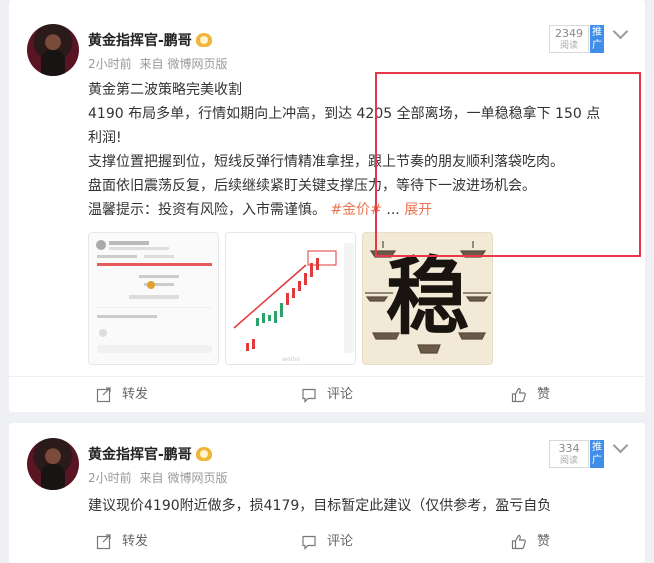 Image resolution: width=654 pixels, height=563 pixels. I want to click on post-body: 建议现价4190附近做多，损4179，目标暂定此建议（仅供参考，盈亏自负, so click(362, 506).